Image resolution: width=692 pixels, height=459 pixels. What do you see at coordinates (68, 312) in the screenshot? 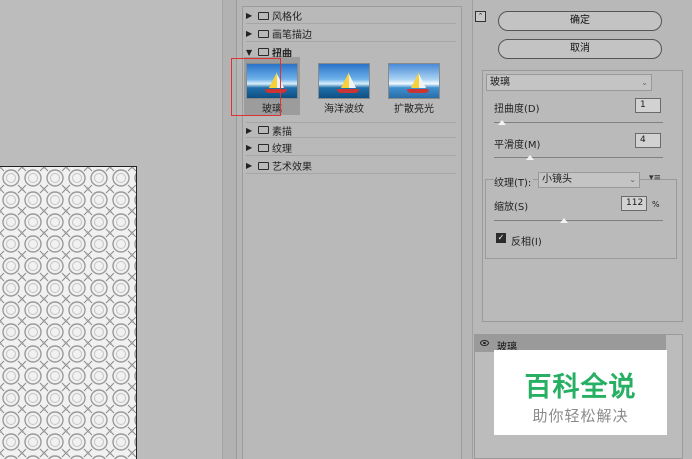
I see `preview-image` at bounding box center [68, 312].